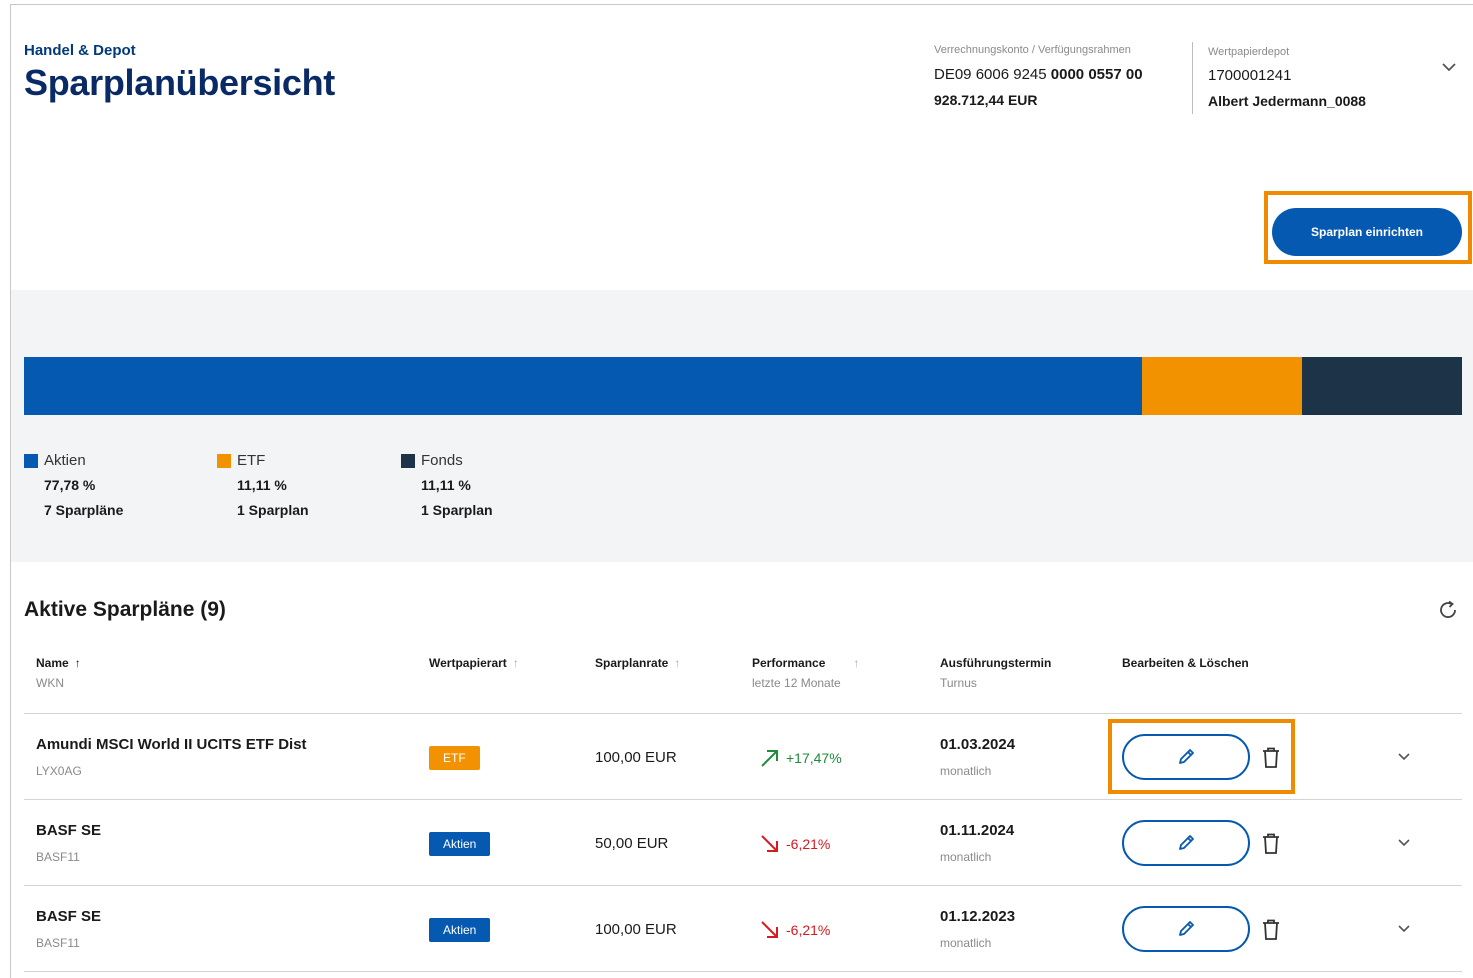  Describe the element at coordinates (978, 916) in the screenshot. I see `row-date: 01.12.2023` at that location.